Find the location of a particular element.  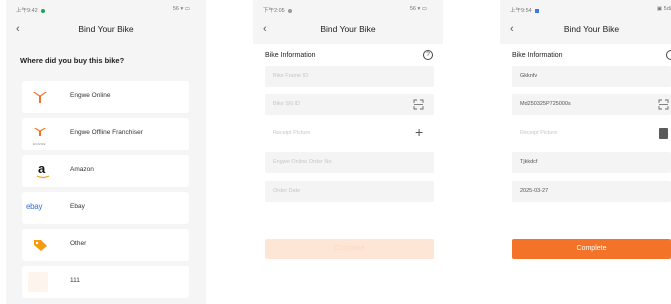

help-icon is located at coordinates (668, 55).